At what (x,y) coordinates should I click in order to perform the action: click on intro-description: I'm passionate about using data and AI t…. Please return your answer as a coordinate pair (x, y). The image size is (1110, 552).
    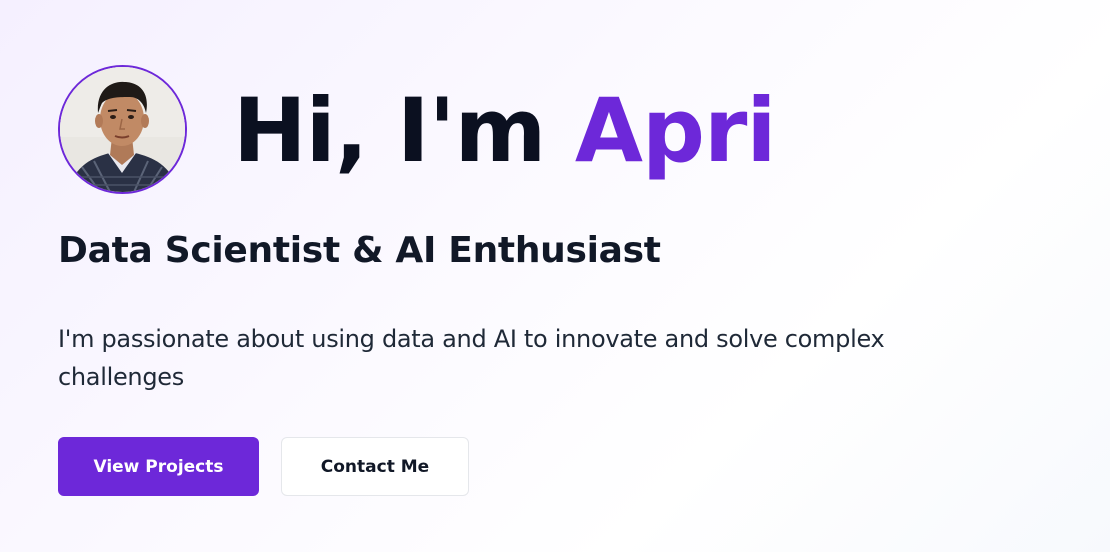
    Looking at the image, I should click on (471, 358).